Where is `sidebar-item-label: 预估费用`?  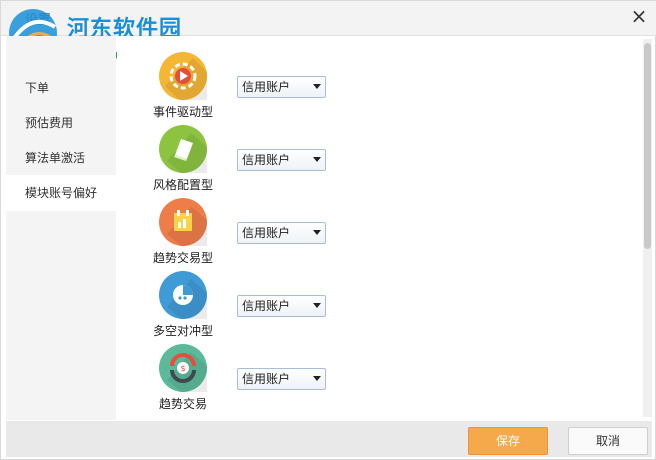 sidebar-item-label: 预估费用 is located at coordinates (49, 123).